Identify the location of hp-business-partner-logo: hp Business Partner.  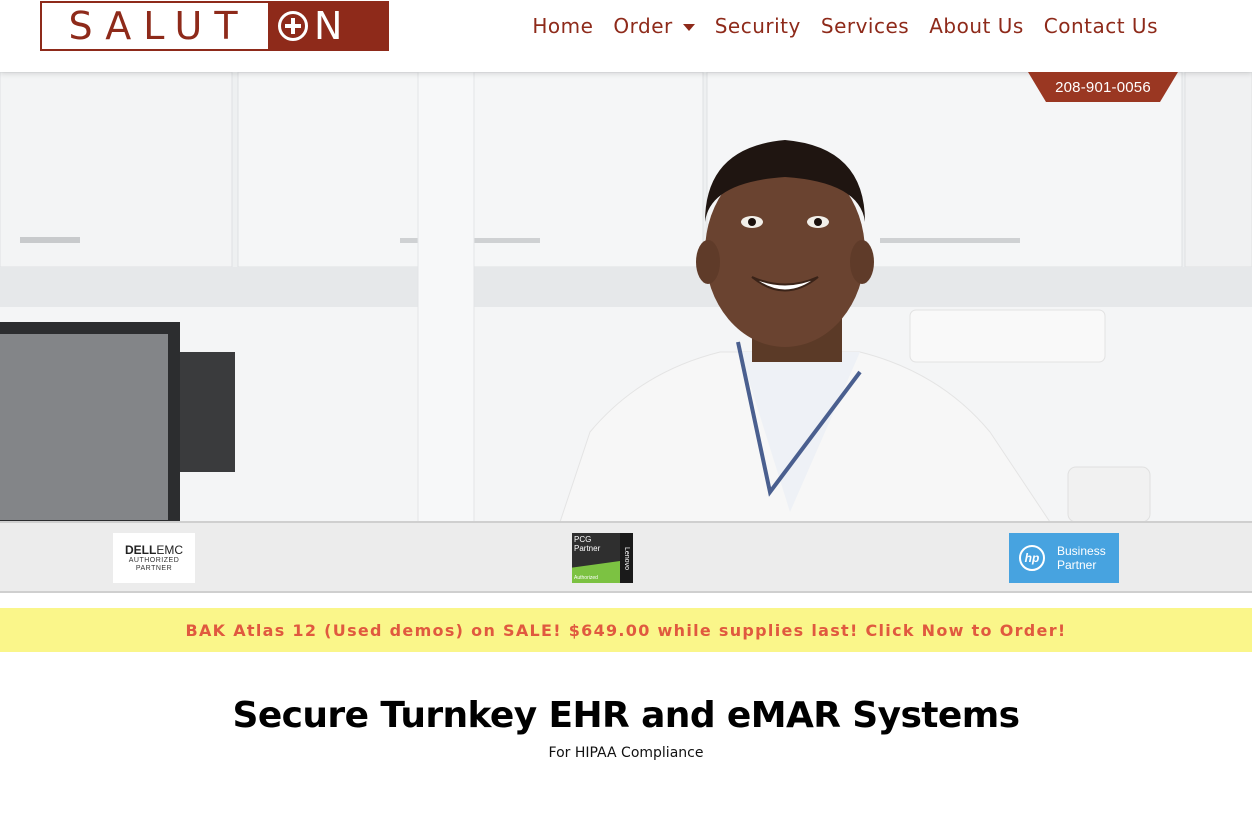
(1064, 558).